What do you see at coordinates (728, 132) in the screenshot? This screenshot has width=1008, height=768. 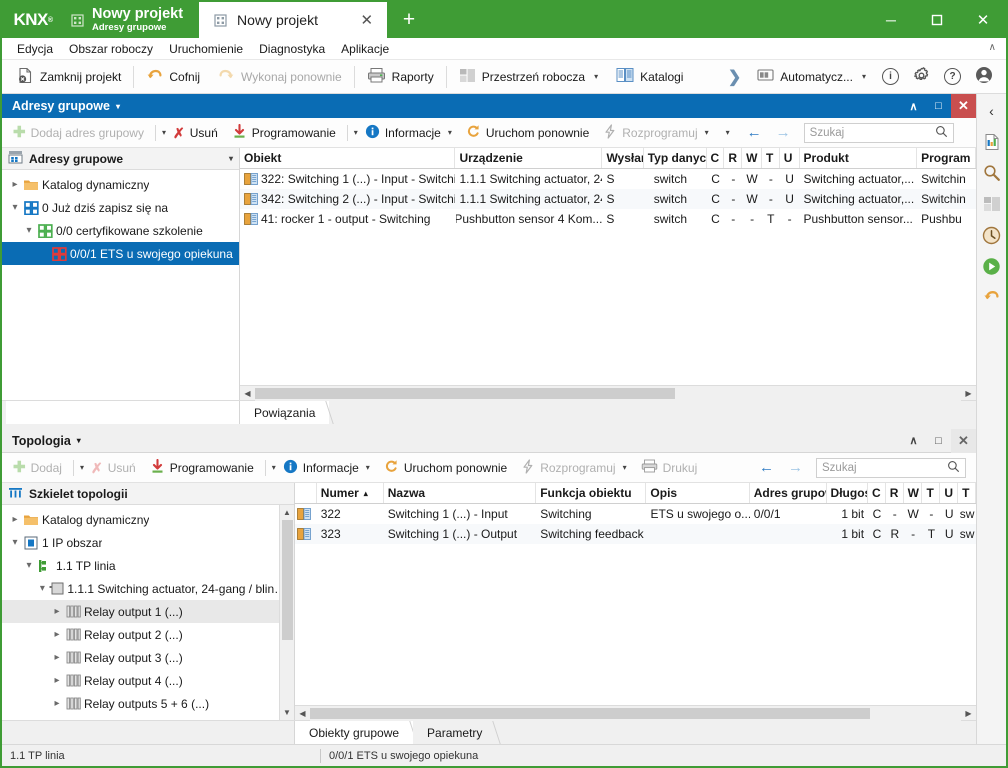 I see `ga-toolbar-overflow-chevron-icon: ▾` at bounding box center [728, 132].